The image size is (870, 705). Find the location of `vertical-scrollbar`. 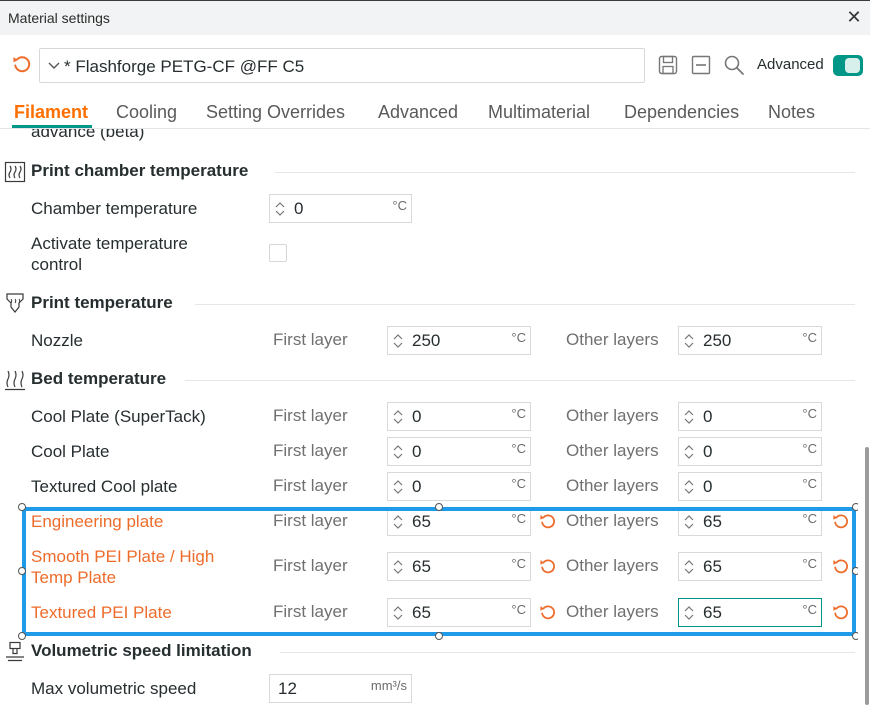

vertical-scrollbar is located at coordinates (867, 576).